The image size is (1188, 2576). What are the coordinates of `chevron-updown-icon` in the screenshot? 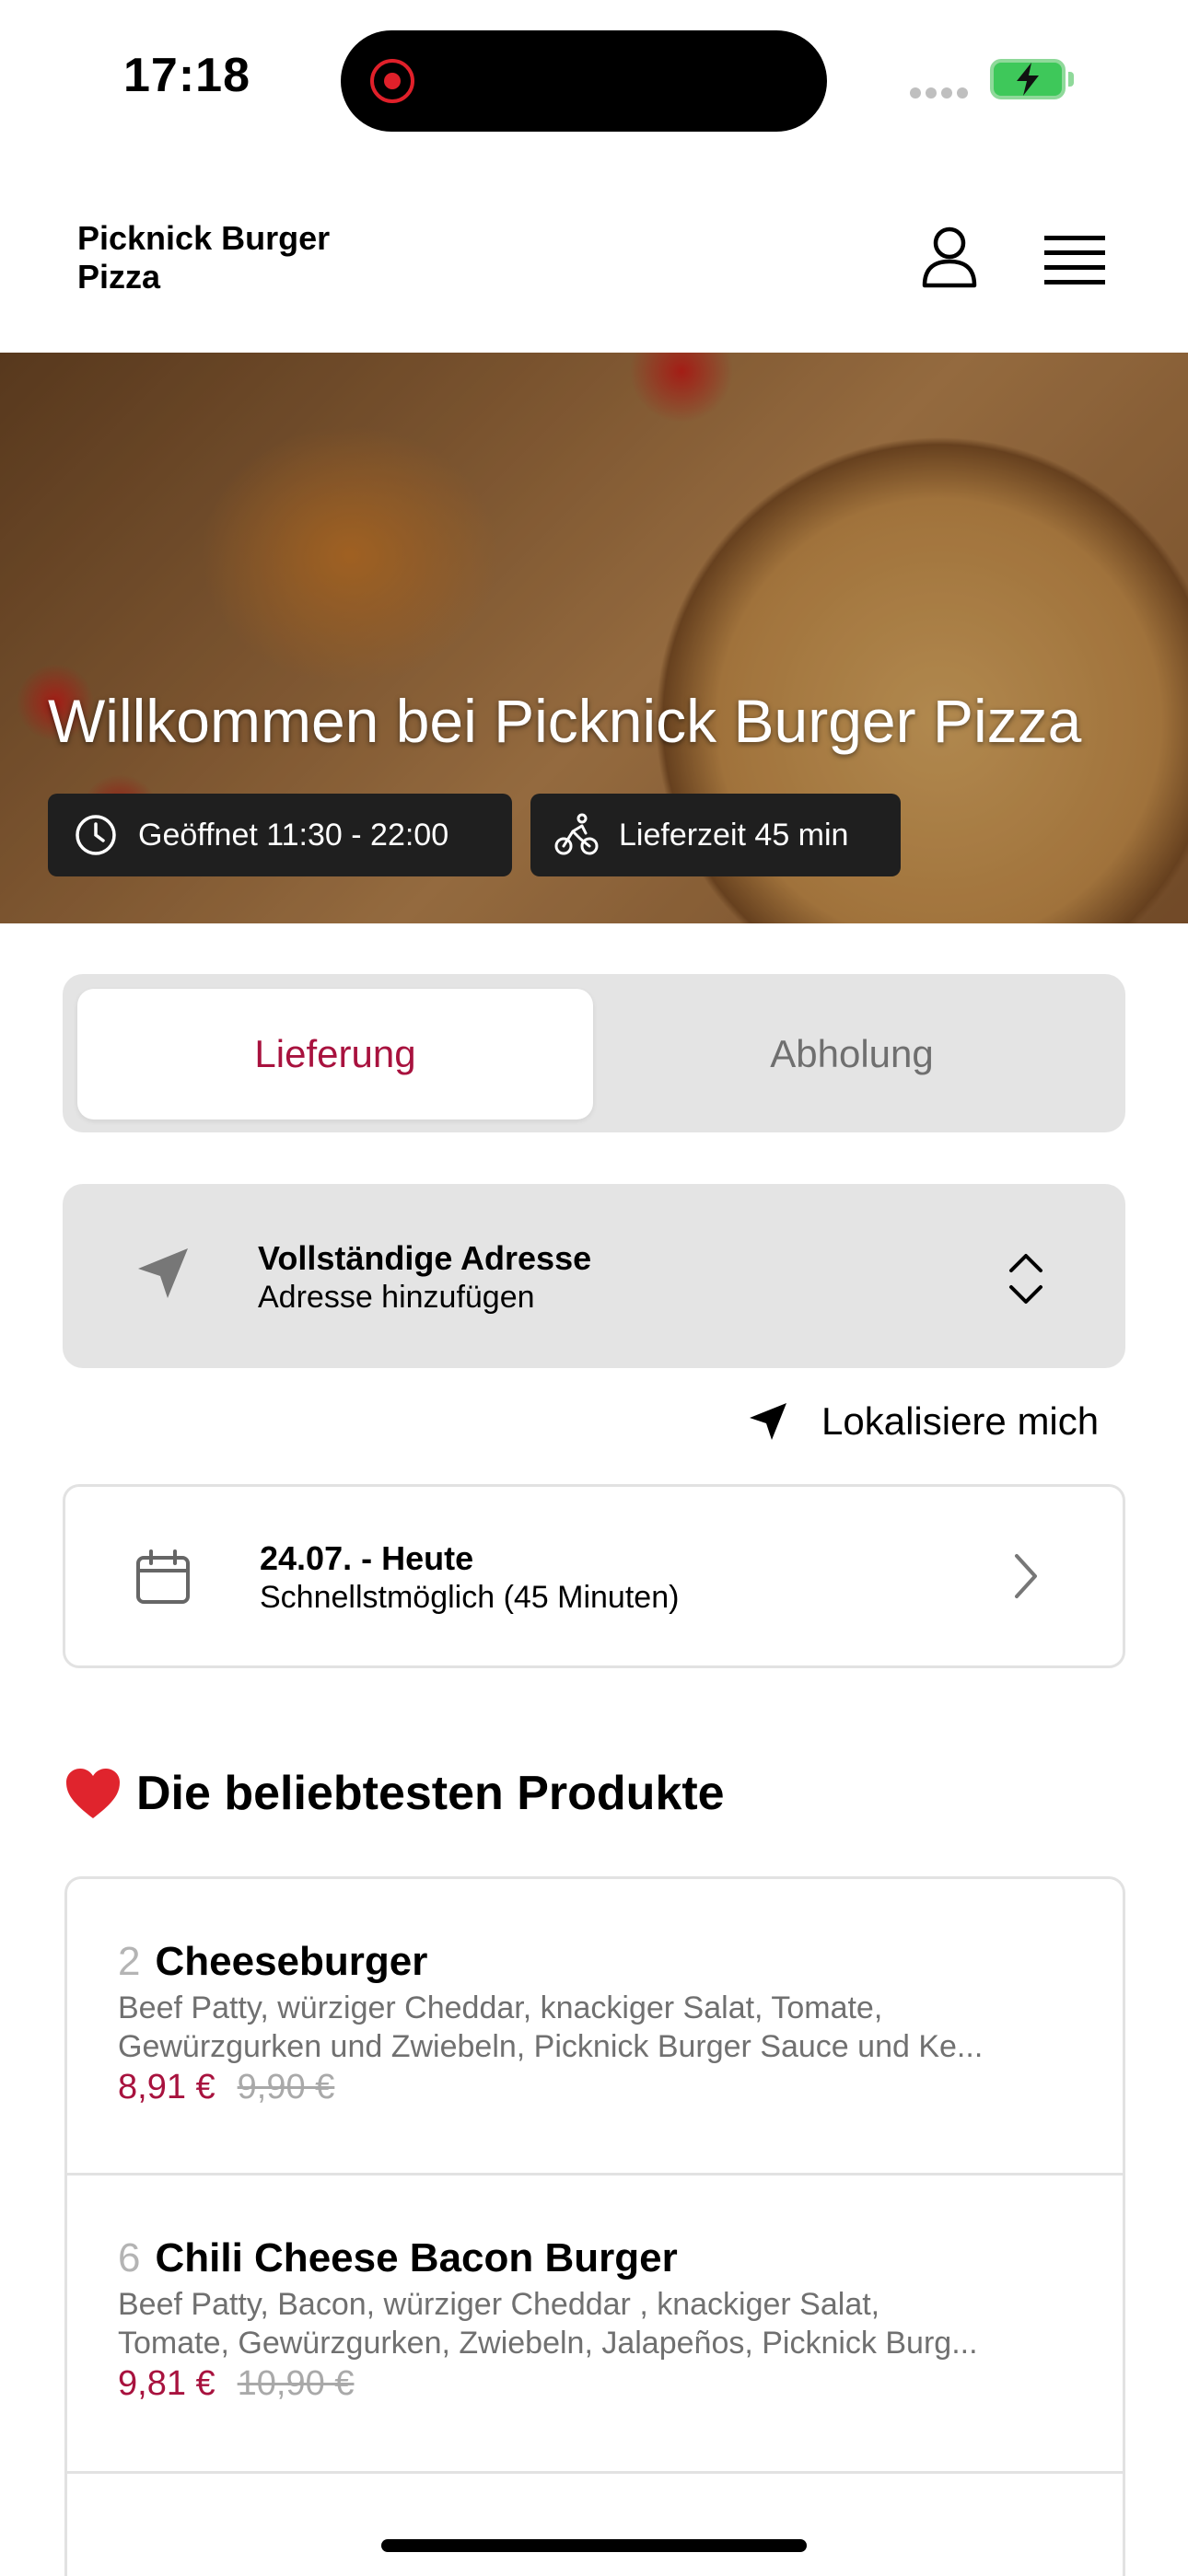 It's located at (1026, 1279).